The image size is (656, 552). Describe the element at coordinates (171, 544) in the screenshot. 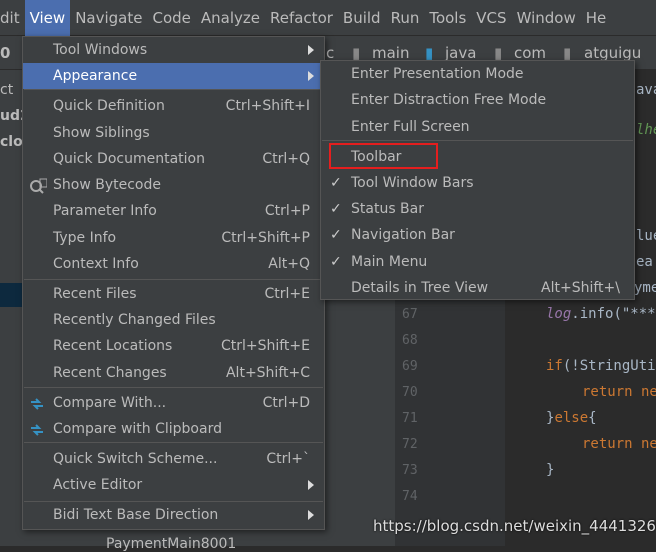

I see `tree-item: PaymentMain8001` at that location.